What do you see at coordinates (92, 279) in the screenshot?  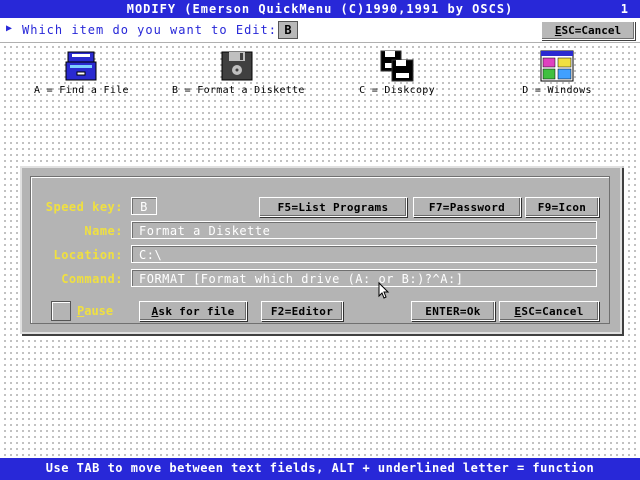 I see `command-label: Command:` at bounding box center [92, 279].